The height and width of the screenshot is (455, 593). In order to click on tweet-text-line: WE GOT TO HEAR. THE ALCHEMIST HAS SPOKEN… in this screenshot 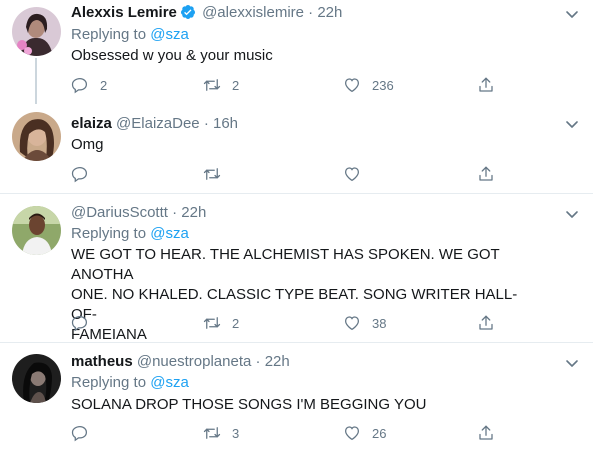, I will do `click(285, 264)`.